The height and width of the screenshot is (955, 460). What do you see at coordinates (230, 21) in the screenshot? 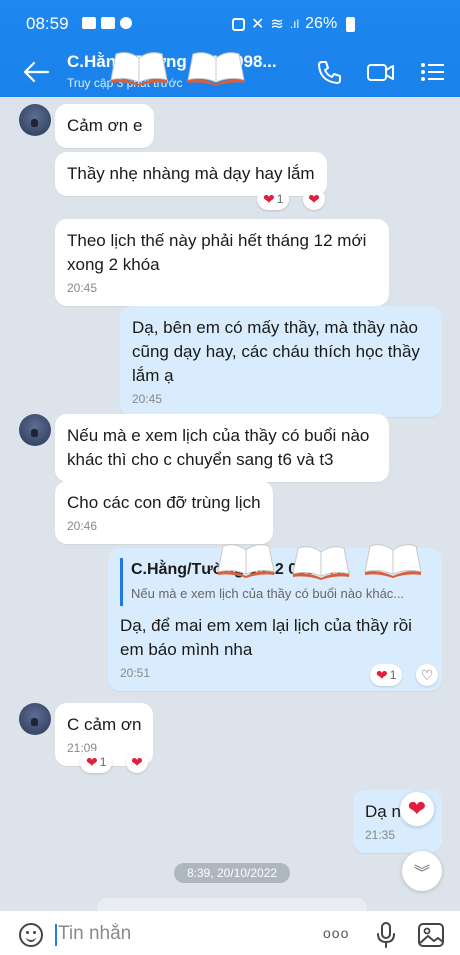
I see `status-bar: 08:59 ✕ ≋ .ıl 26%` at bounding box center [230, 21].